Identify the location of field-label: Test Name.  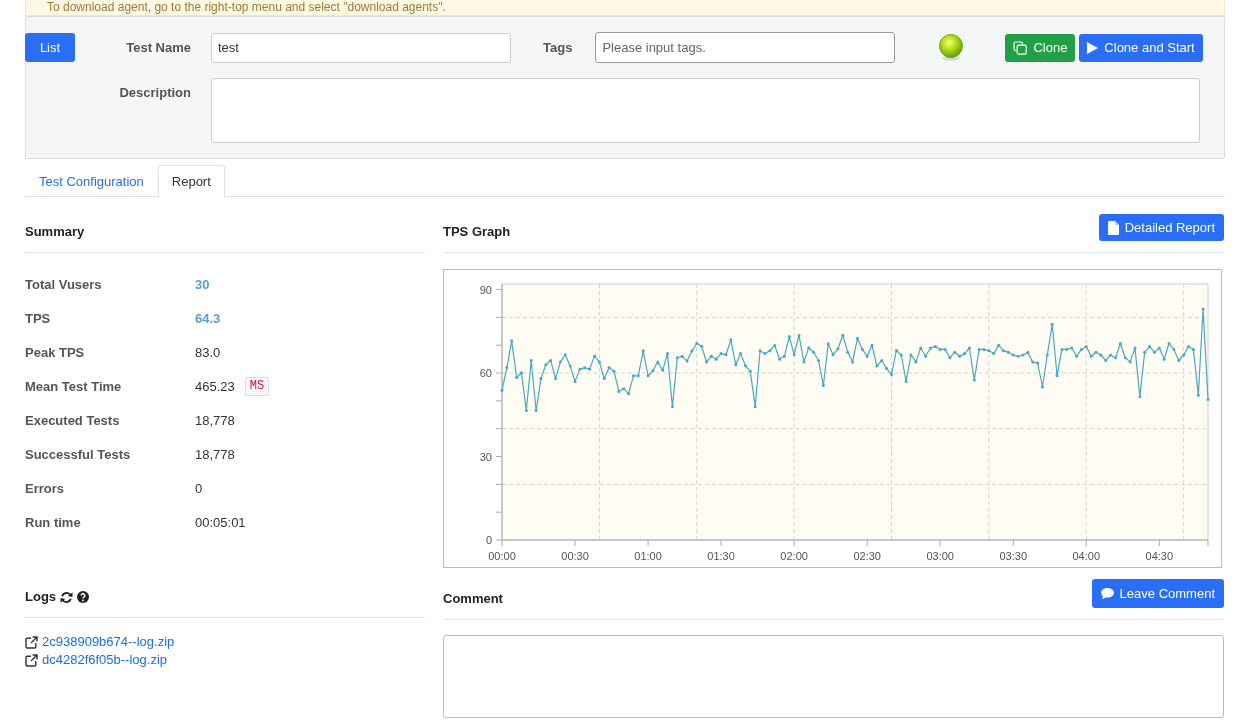
(158, 47).